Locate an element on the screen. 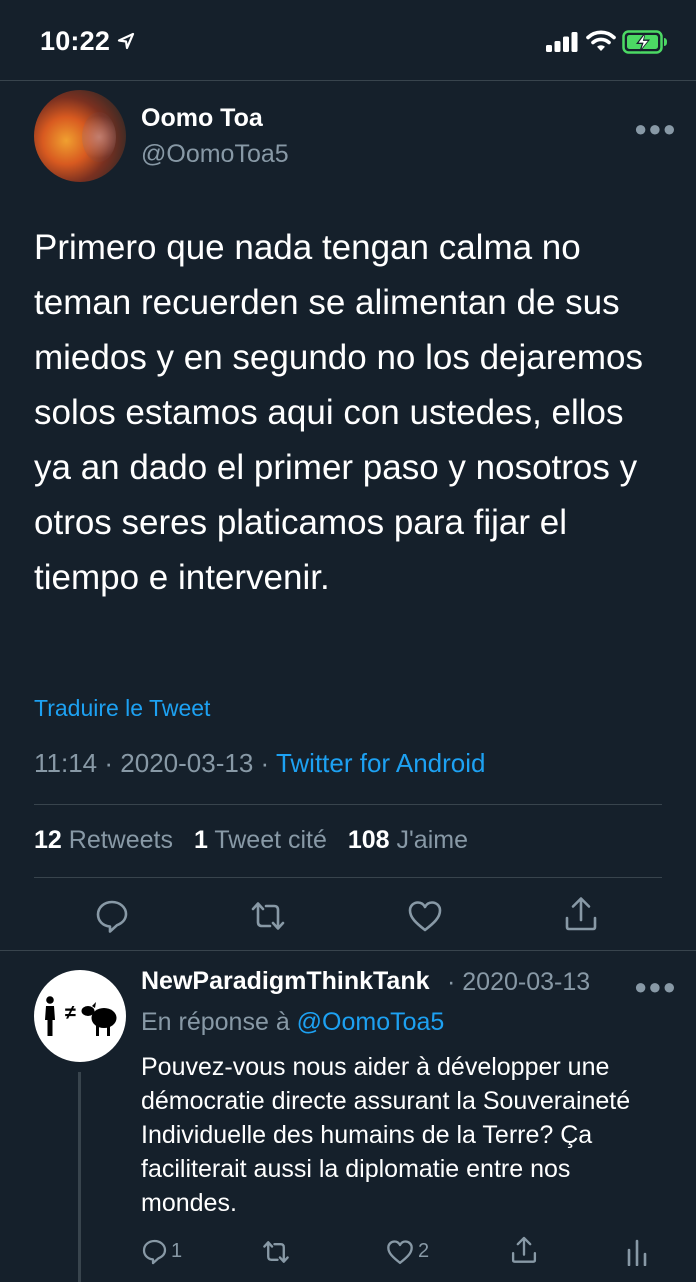 The width and height of the screenshot is (696, 1282). analytics-icon is located at coordinates (637, 1252).